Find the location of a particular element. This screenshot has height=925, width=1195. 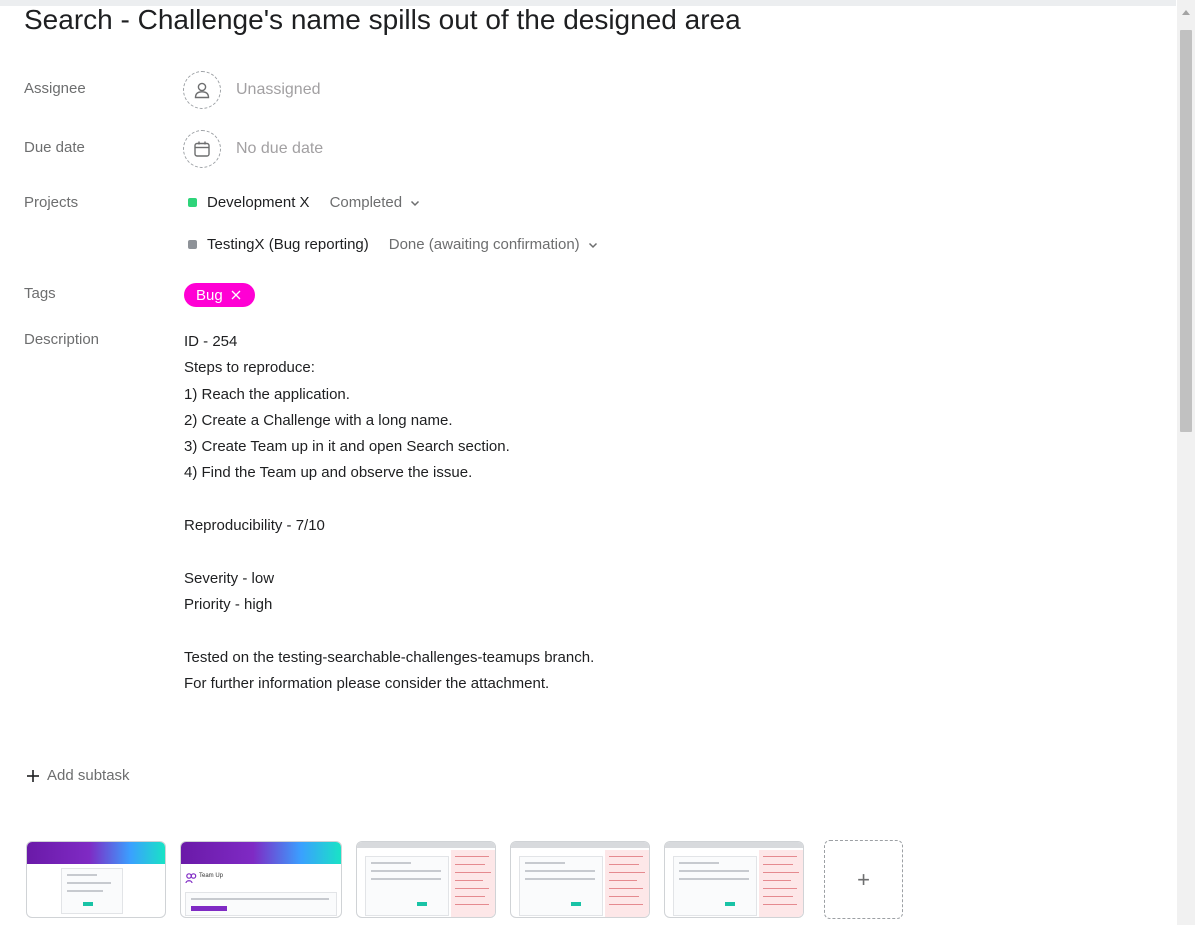

add-subtask-button: Add subtask is located at coordinates (78, 775).